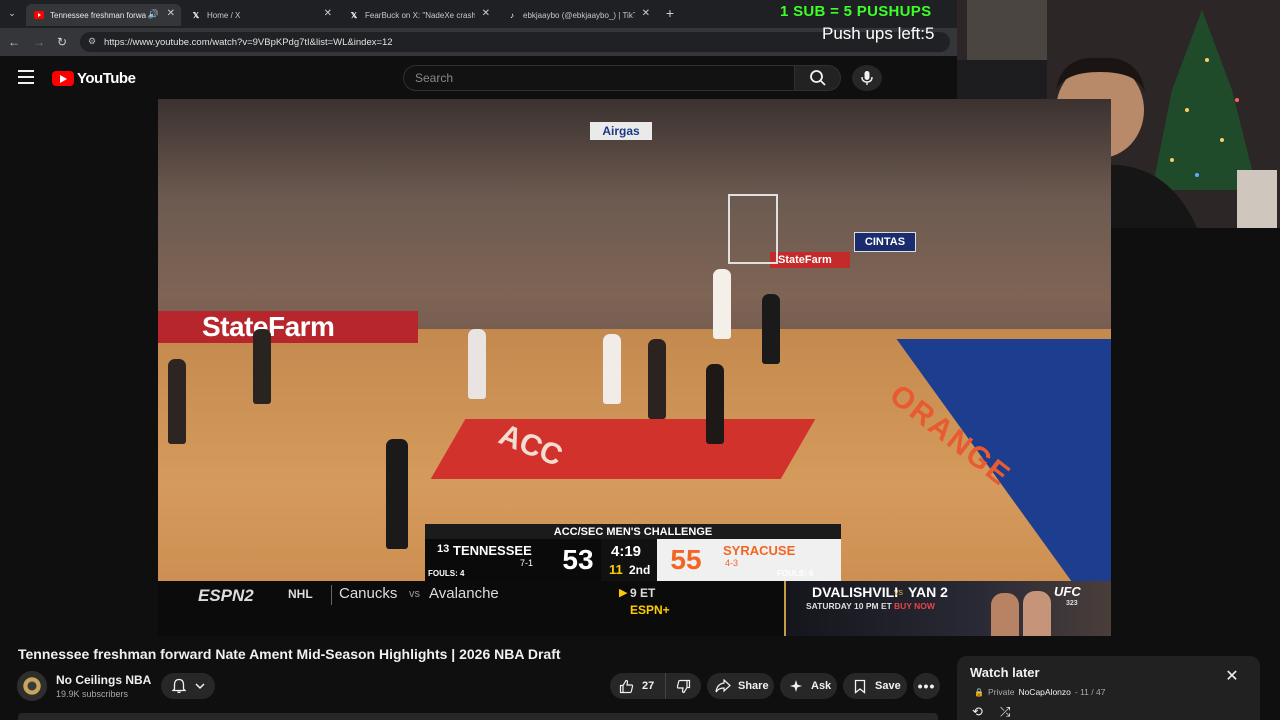  Describe the element at coordinates (464, 593) in the screenshot. I see `ticker-team-b: Avalanche` at that location.